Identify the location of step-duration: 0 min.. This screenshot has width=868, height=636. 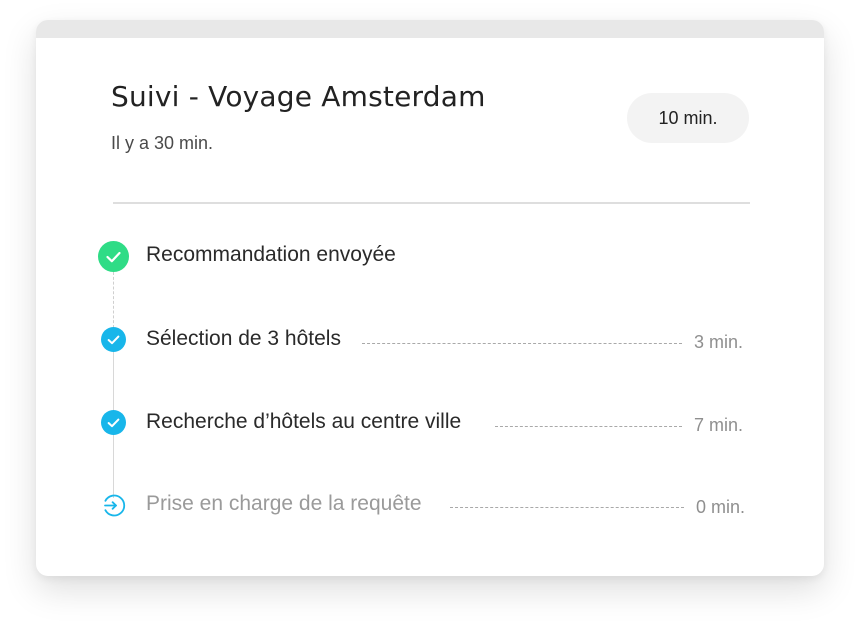
(721, 507).